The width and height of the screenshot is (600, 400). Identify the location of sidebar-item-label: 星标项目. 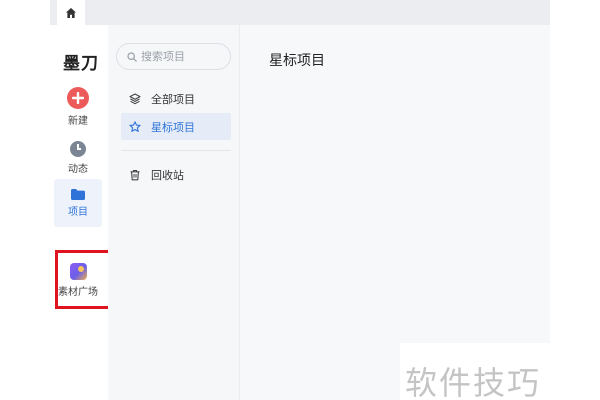
(173, 127).